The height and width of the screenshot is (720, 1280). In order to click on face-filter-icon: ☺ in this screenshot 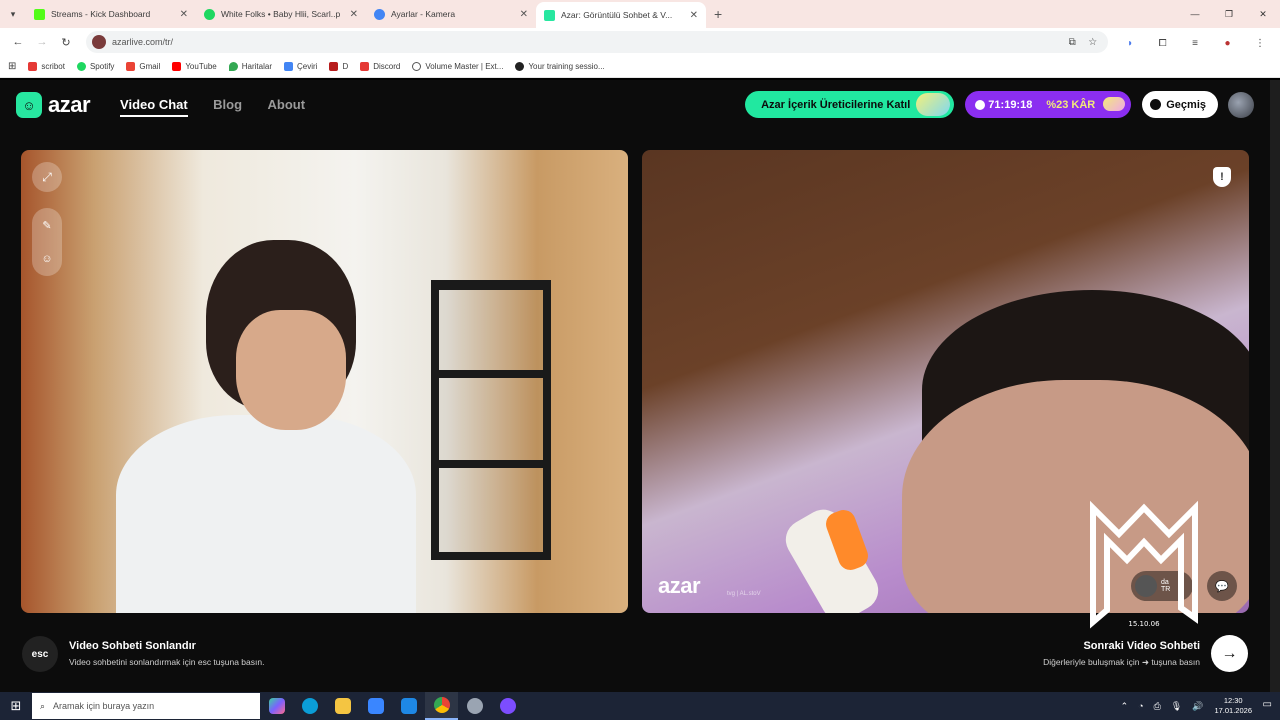, I will do `click(46, 259)`.